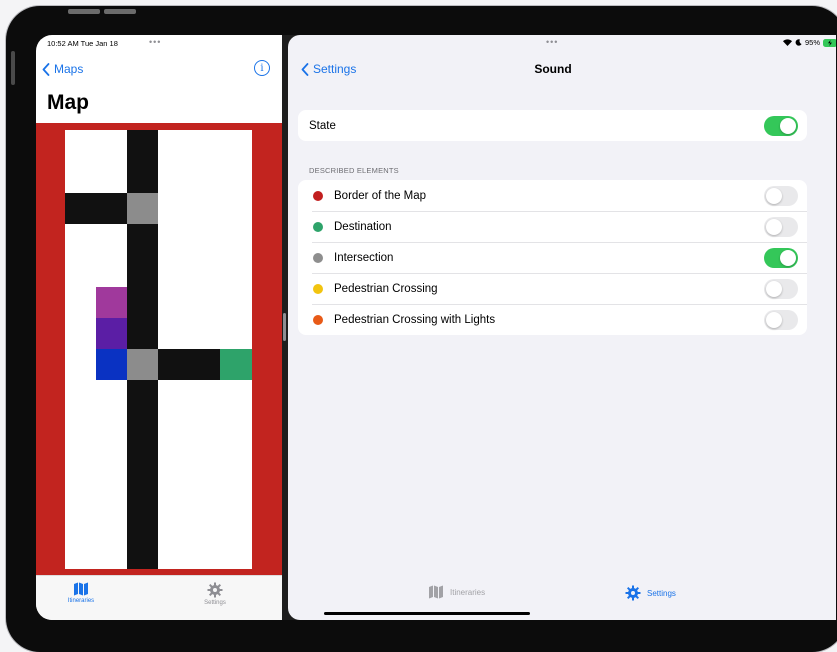  I want to click on element-label: Intersection, so click(364, 257).